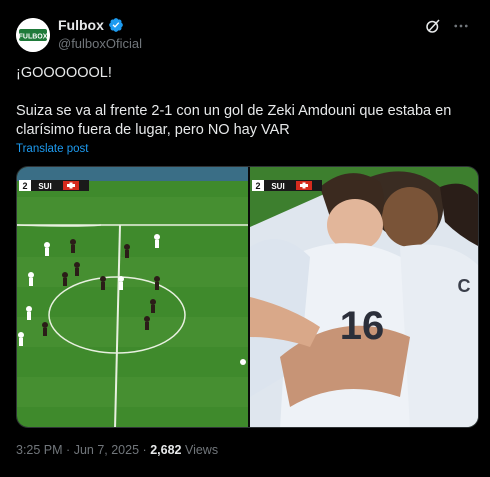  What do you see at coordinates (81, 25) in the screenshot?
I see `display-name: Fulbox` at bounding box center [81, 25].